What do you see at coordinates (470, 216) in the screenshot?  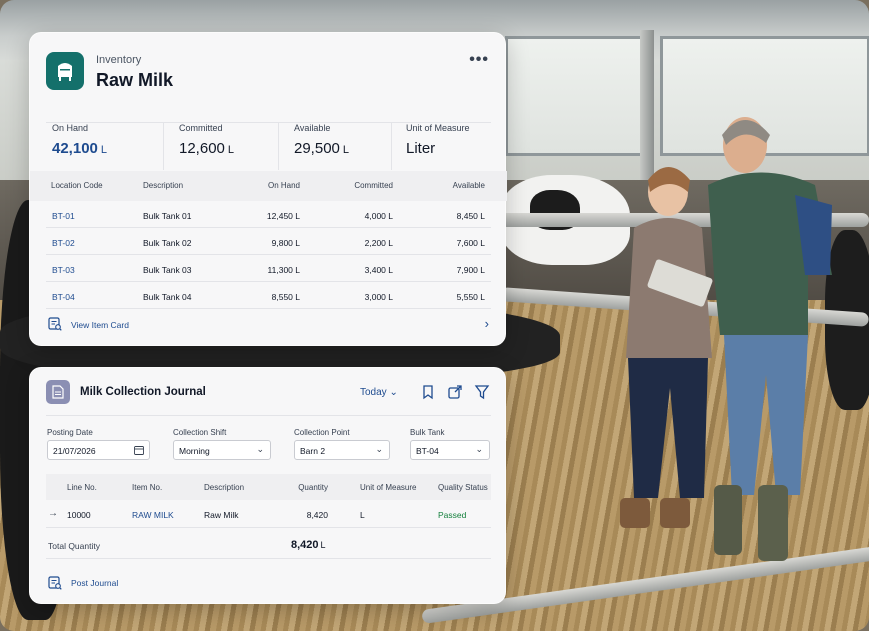 I see `available-value: 8,450 L` at bounding box center [470, 216].